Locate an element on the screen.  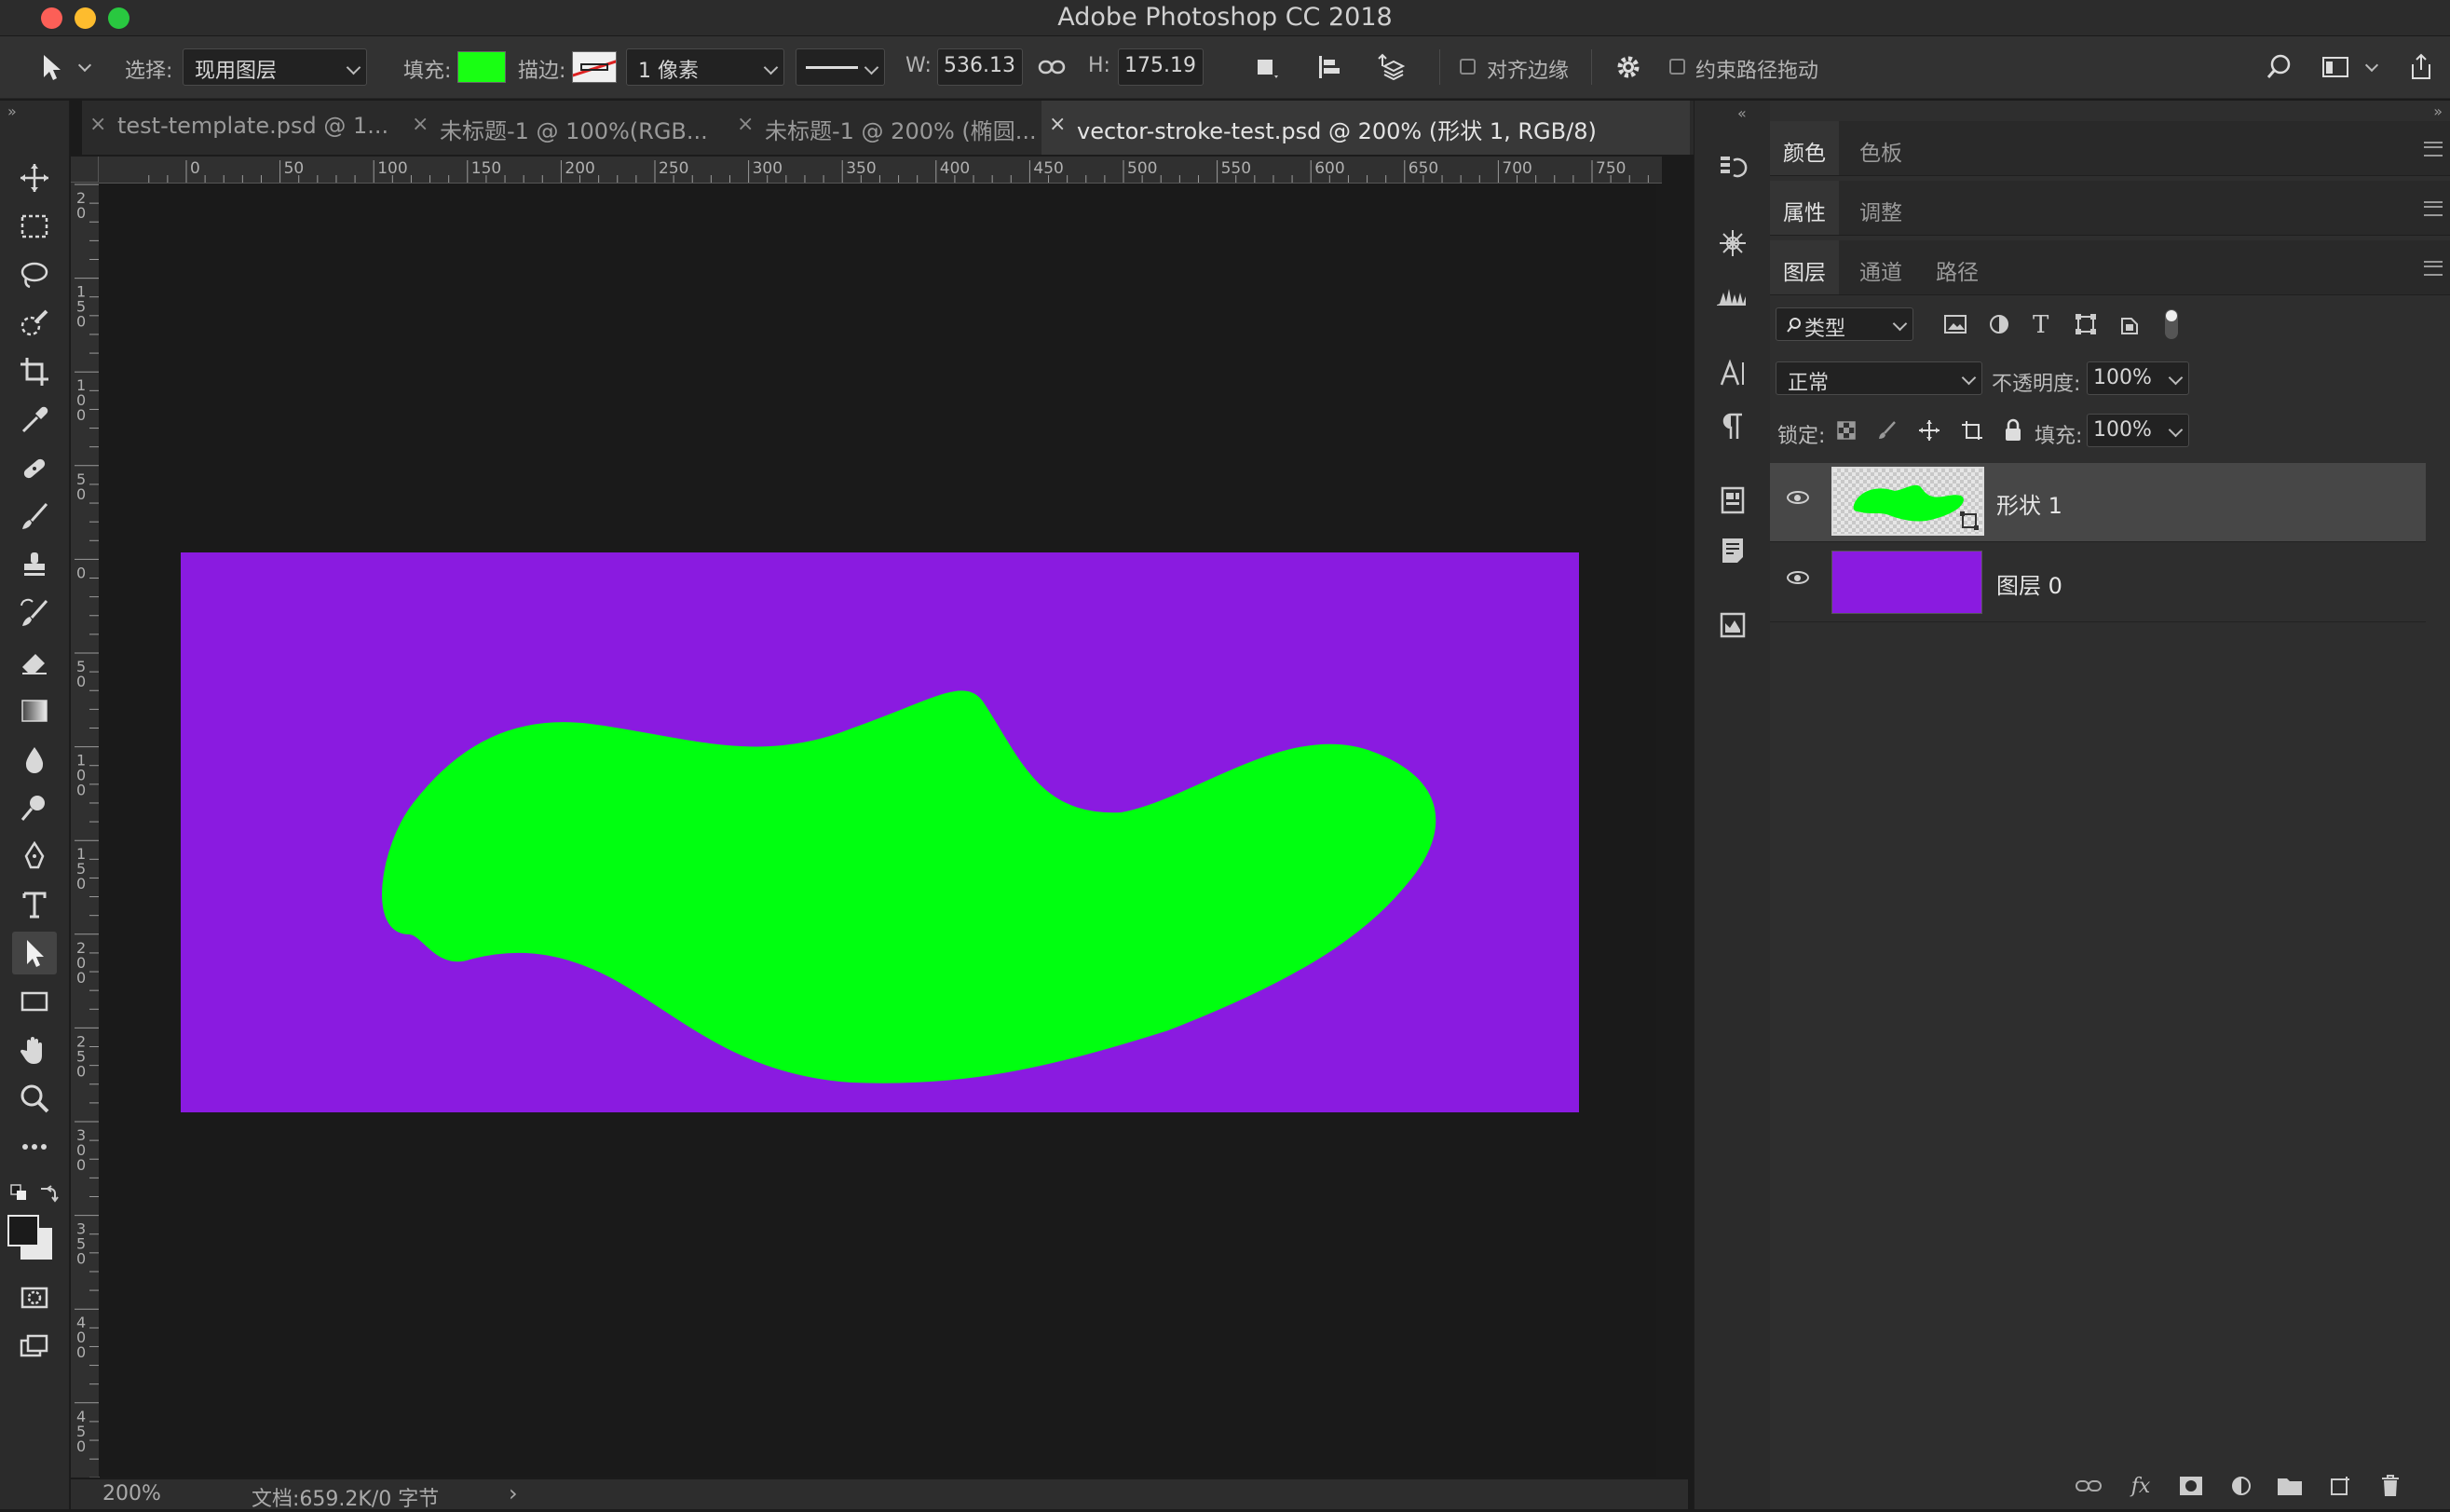
new-group-folder-icon is located at coordinates (2290, 1486).